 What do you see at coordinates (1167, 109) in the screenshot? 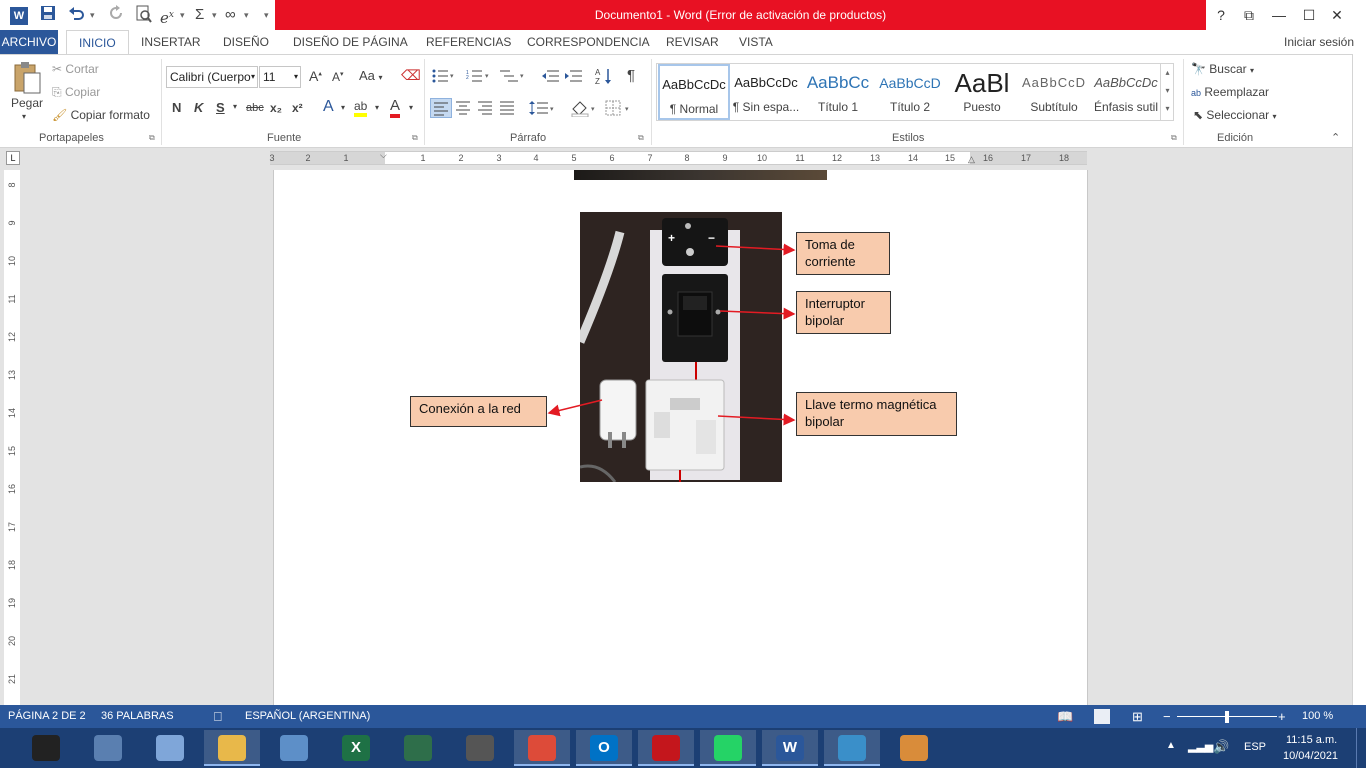
I see `more-styles-icon: ▾` at bounding box center [1167, 109].